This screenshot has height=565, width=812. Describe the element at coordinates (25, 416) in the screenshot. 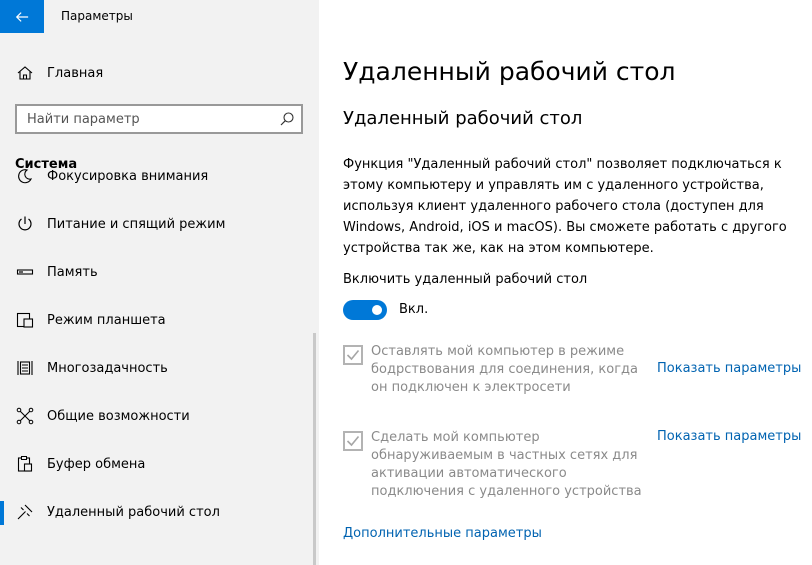

I see `shared-experiences-icon` at that location.